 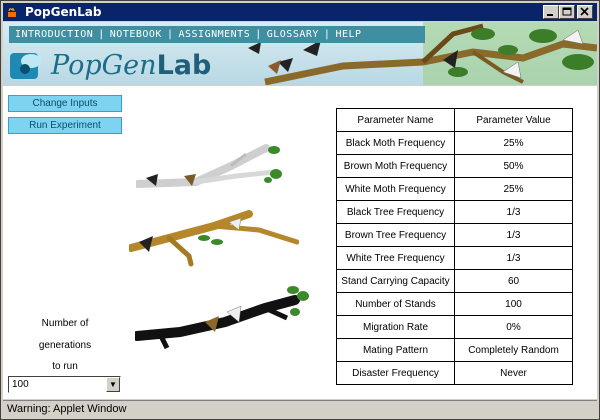 I want to click on table-row: Disaster Frequency Never, so click(x=454, y=373).